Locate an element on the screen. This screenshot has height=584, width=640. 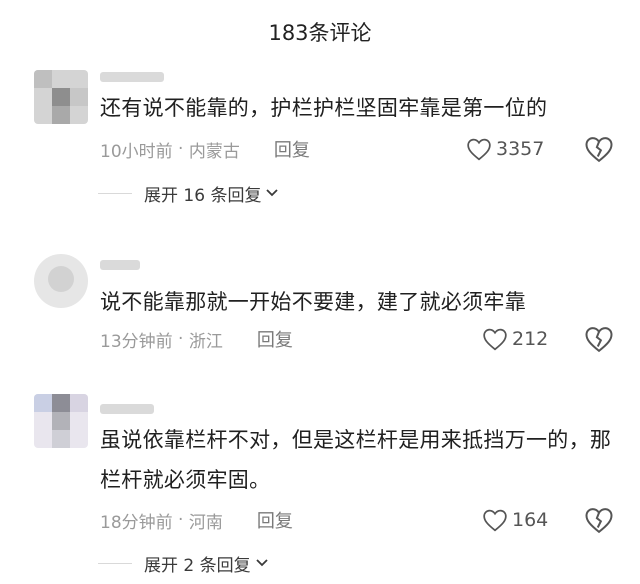
comment-meta: 18分钟前 · 河南 回复 is located at coordinates (196, 520).